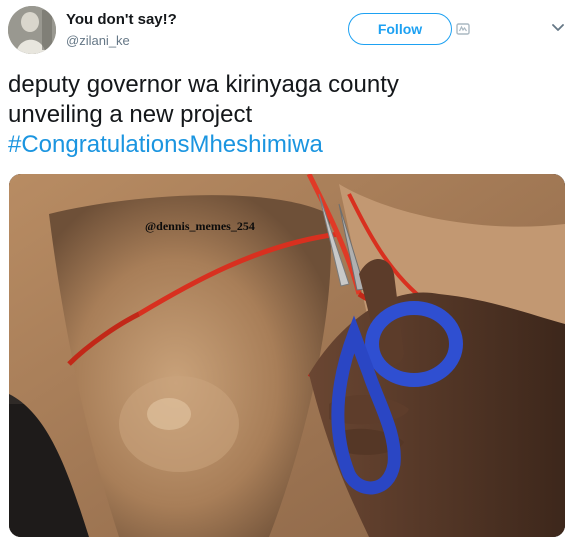  What do you see at coordinates (121, 19) in the screenshot?
I see `display-name: You don't say!?` at bounding box center [121, 19].